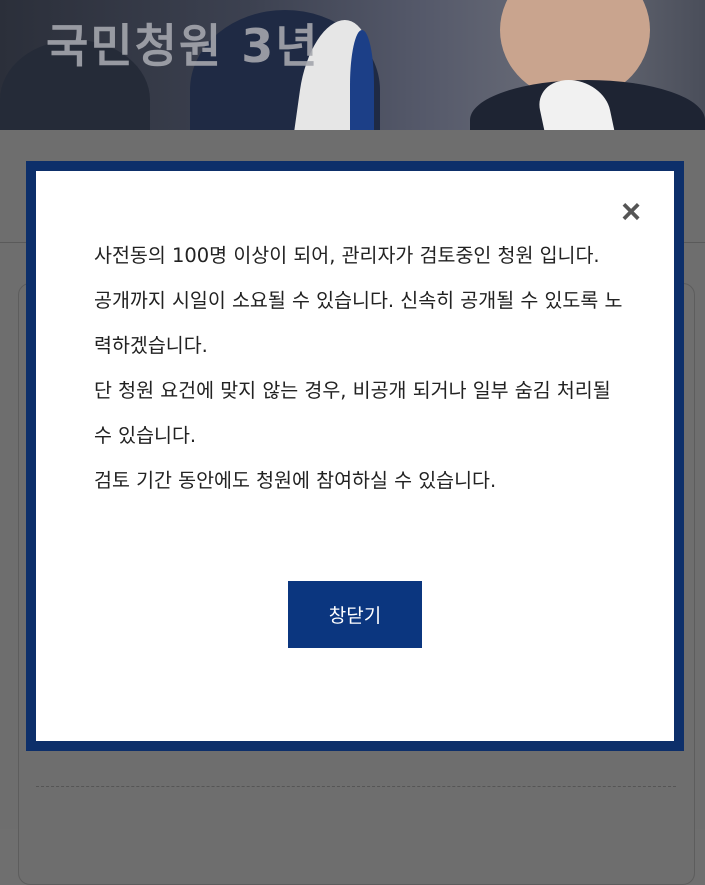 The width and height of the screenshot is (705, 885). I want to click on close-icon: ×, so click(631, 212).